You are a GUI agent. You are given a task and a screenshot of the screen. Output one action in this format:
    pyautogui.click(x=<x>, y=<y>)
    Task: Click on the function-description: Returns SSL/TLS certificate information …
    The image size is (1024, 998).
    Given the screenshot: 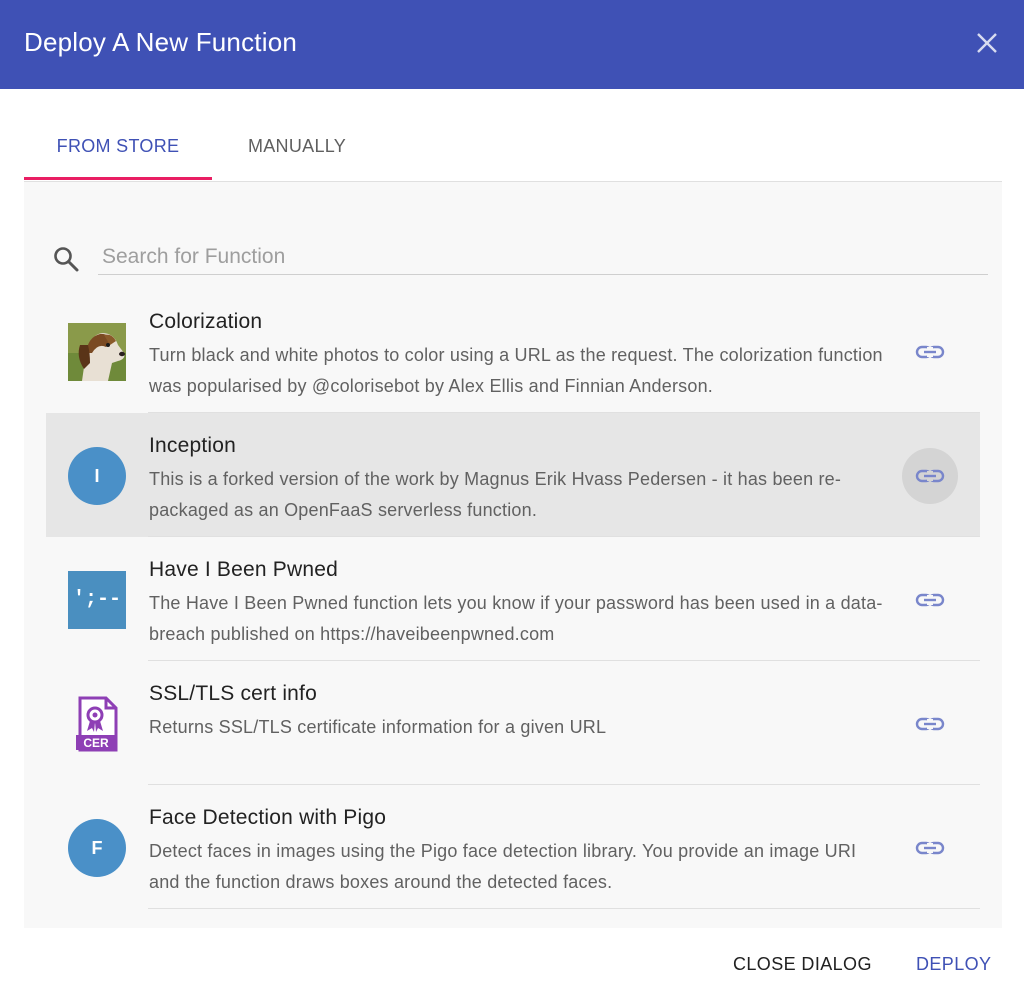 What is the action you would take?
    pyautogui.click(x=378, y=727)
    